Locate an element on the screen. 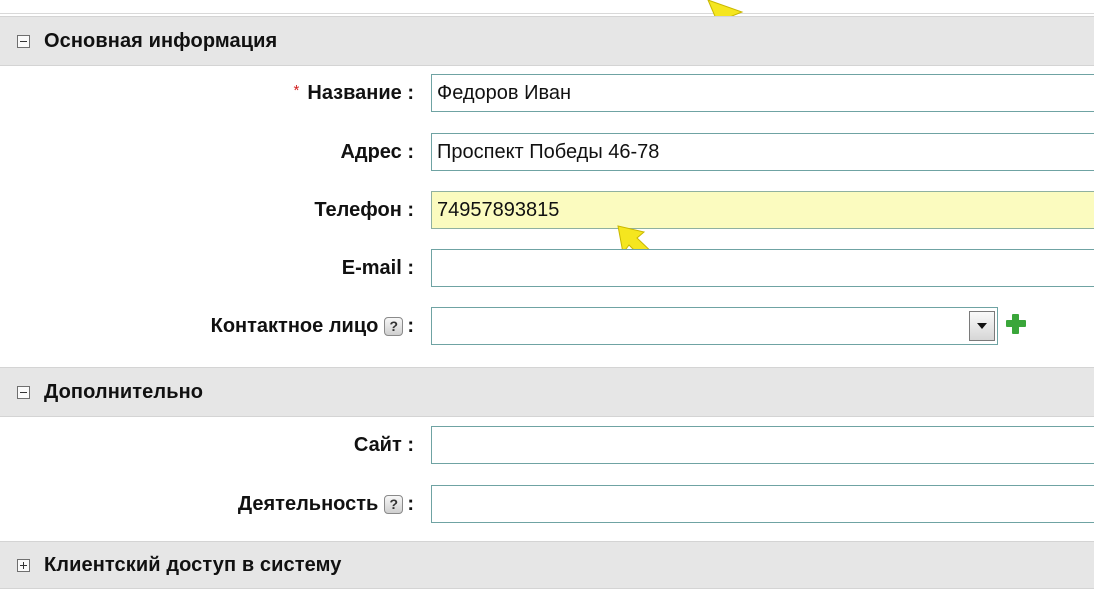  add-contact-icon is located at coordinates (1016, 324).